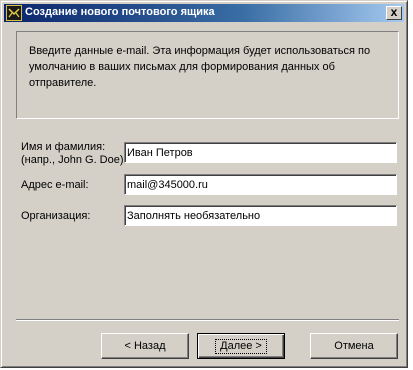 Image resolution: width=413 pixels, height=370 pixels. I want to click on separator, so click(207, 320).